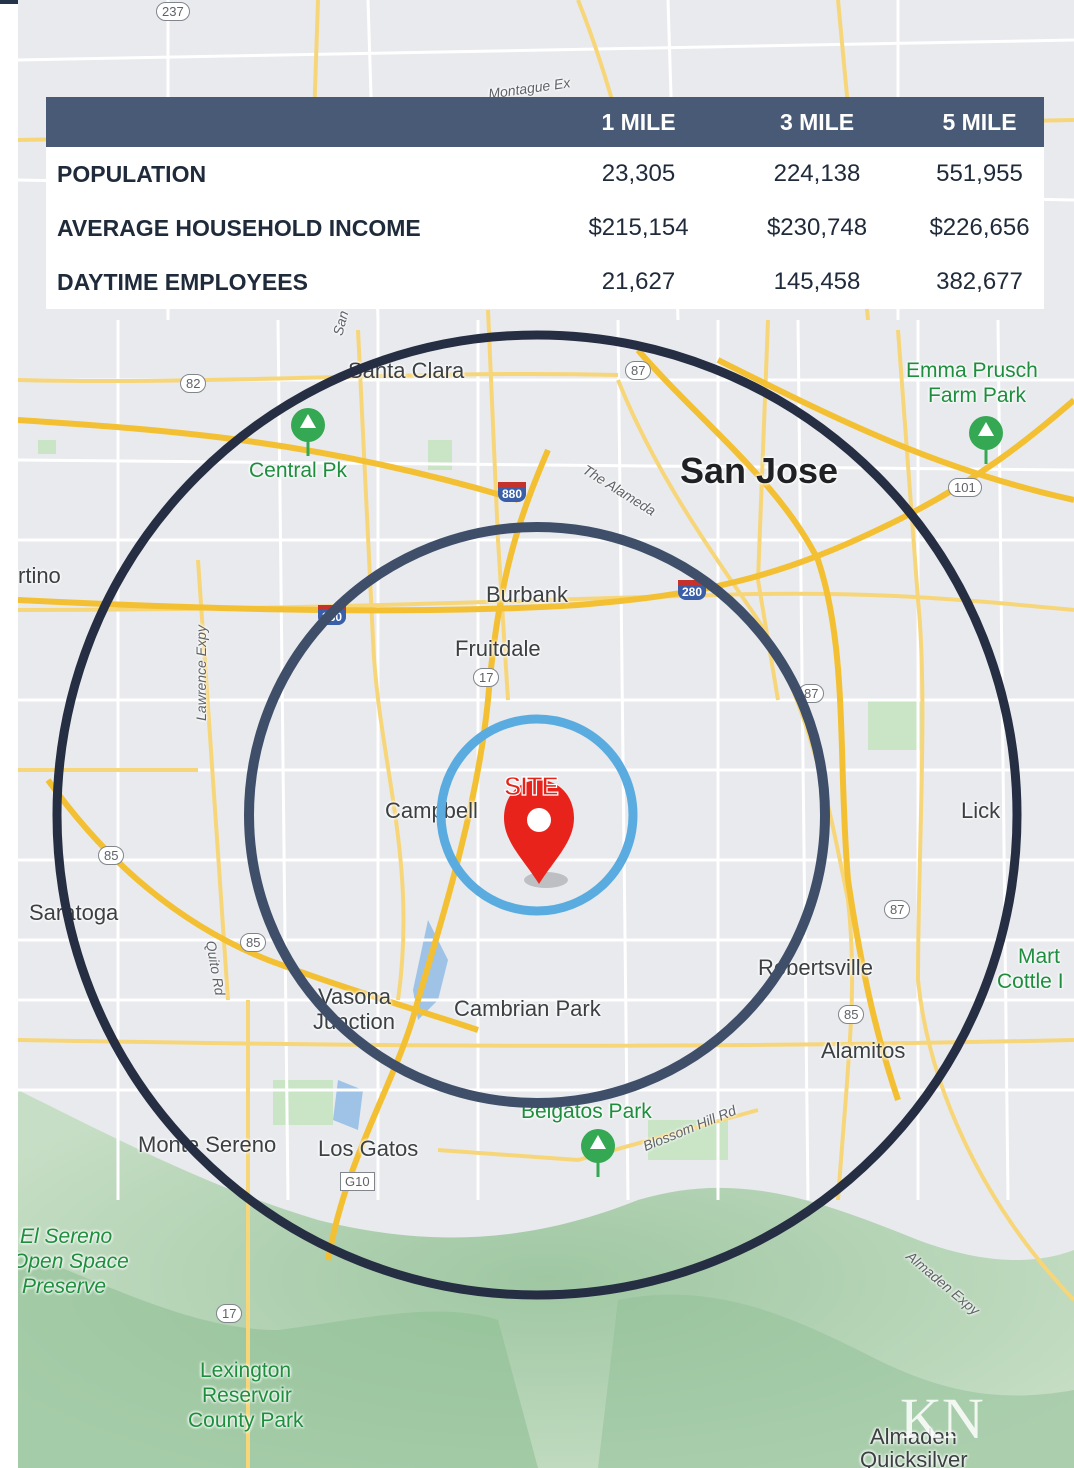  I want to click on header-empty, so click(302, 122).